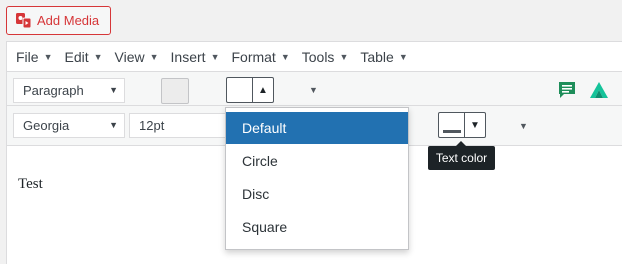 This screenshot has height=264, width=622. I want to click on add-media-label: Add Media, so click(68, 20).